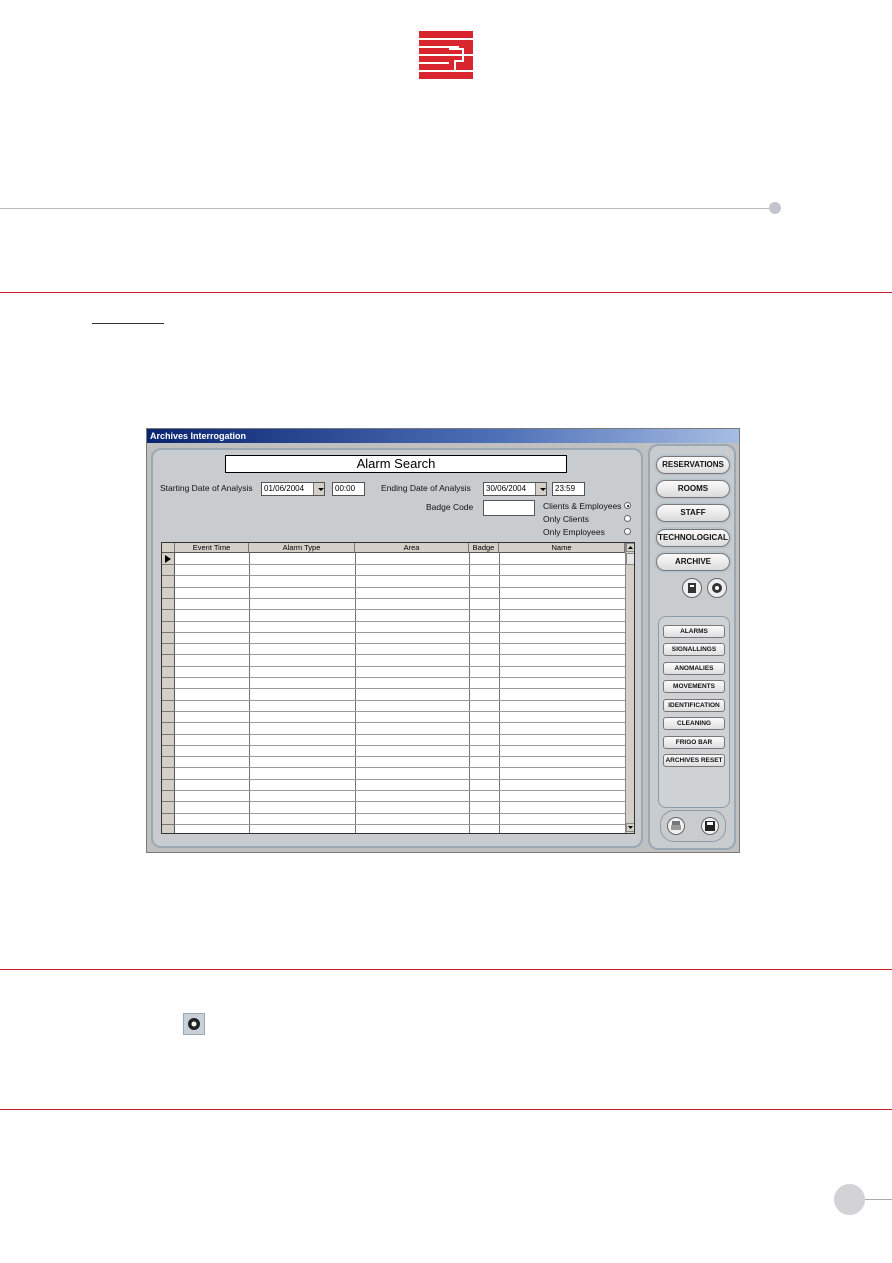  What do you see at coordinates (694, 760) in the screenshot?
I see `archives-reset-button: ARCHIVES RESET` at bounding box center [694, 760].